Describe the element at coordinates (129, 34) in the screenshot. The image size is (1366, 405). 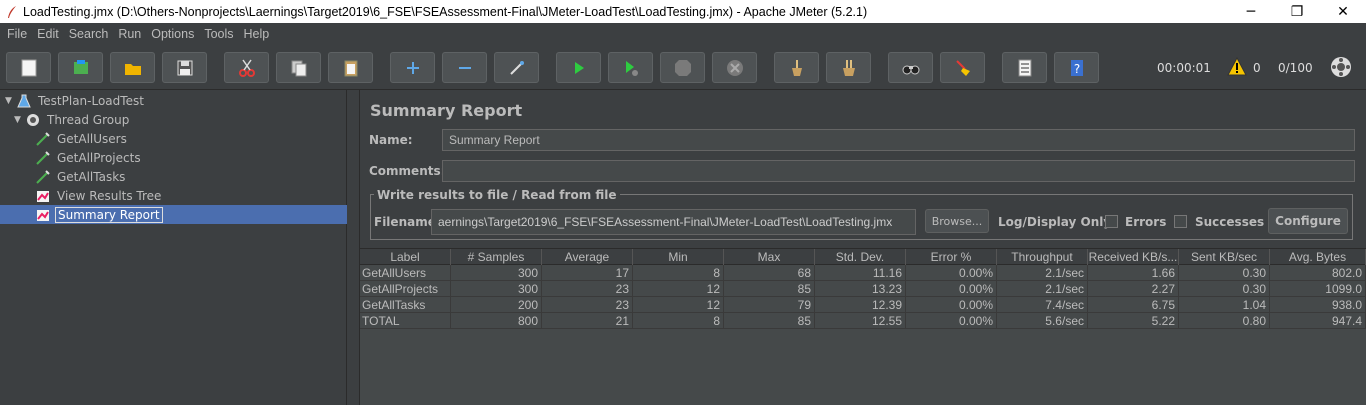
I see `menu-run: Run` at that location.